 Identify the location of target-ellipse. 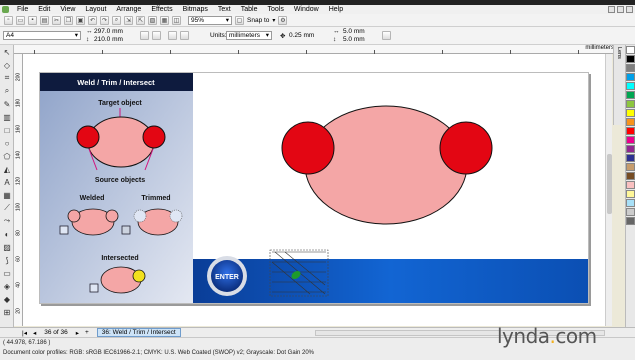
(386, 165).